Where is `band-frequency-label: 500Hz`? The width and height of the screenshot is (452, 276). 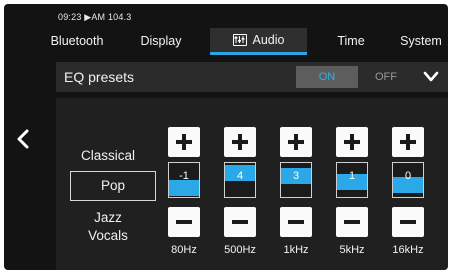 band-frequency-label: 500Hz is located at coordinates (240, 250).